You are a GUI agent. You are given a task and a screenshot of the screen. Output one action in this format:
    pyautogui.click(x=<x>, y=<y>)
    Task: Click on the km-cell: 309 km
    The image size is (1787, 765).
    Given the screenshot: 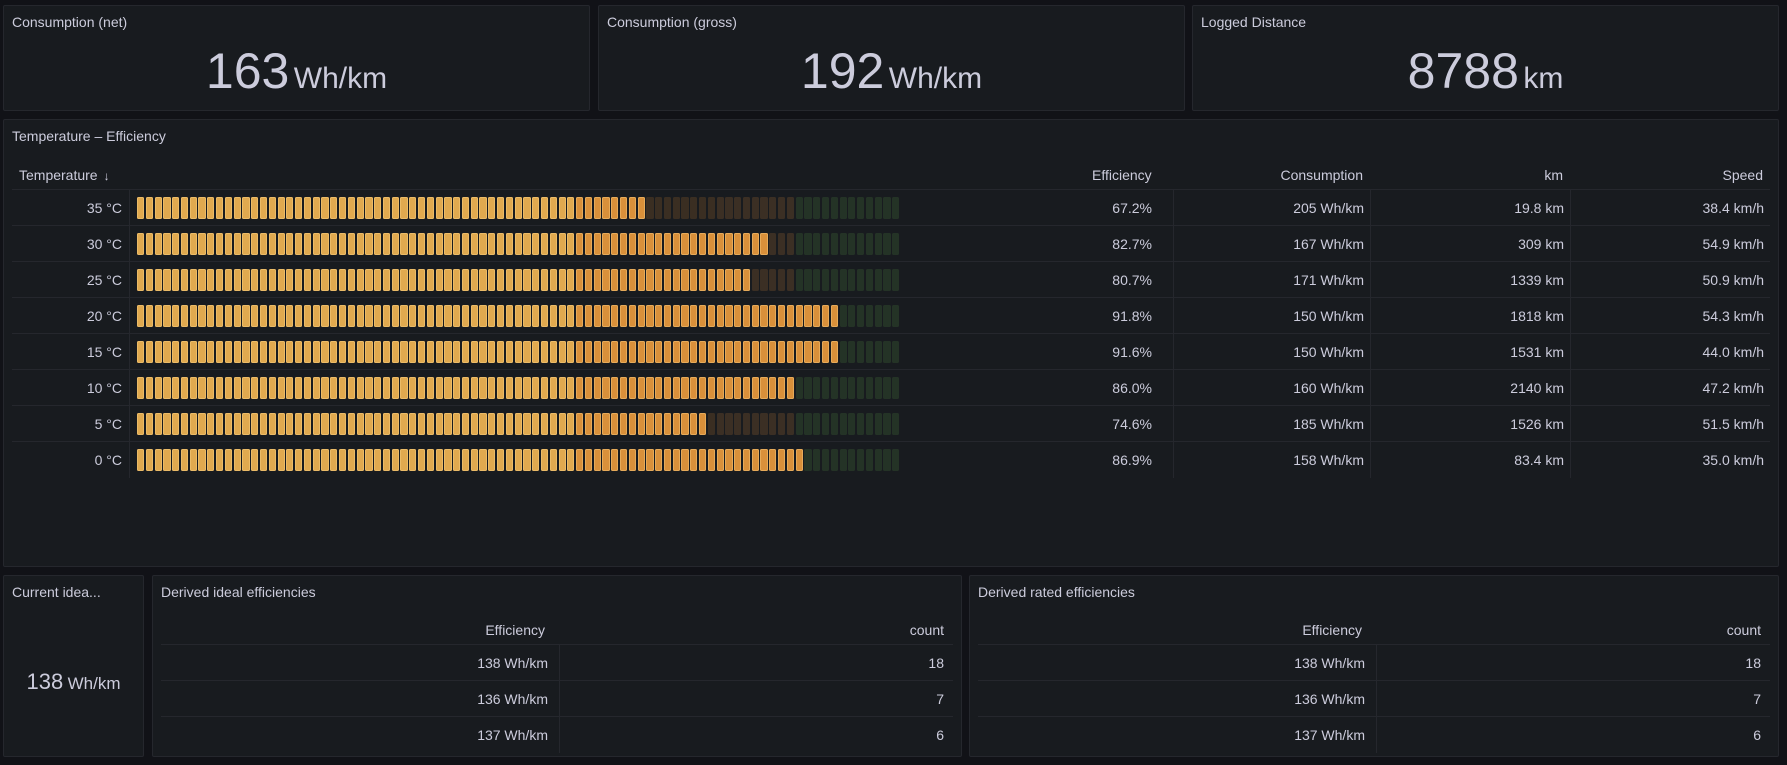 What is the action you would take?
    pyautogui.click(x=1541, y=244)
    